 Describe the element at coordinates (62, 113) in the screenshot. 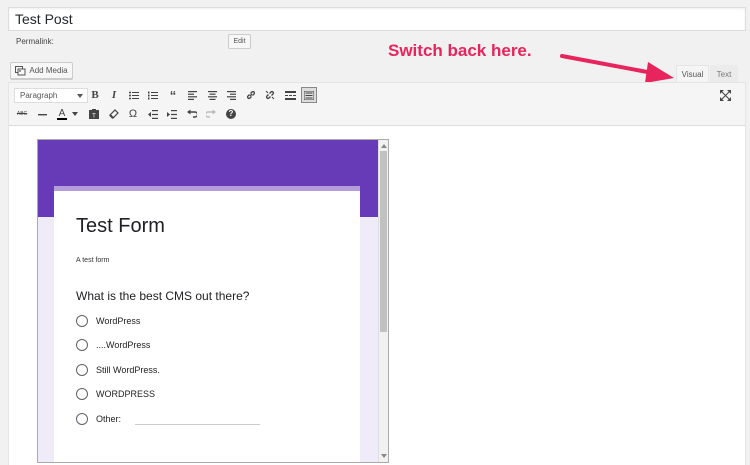

I see `text-color-letter: A` at that location.